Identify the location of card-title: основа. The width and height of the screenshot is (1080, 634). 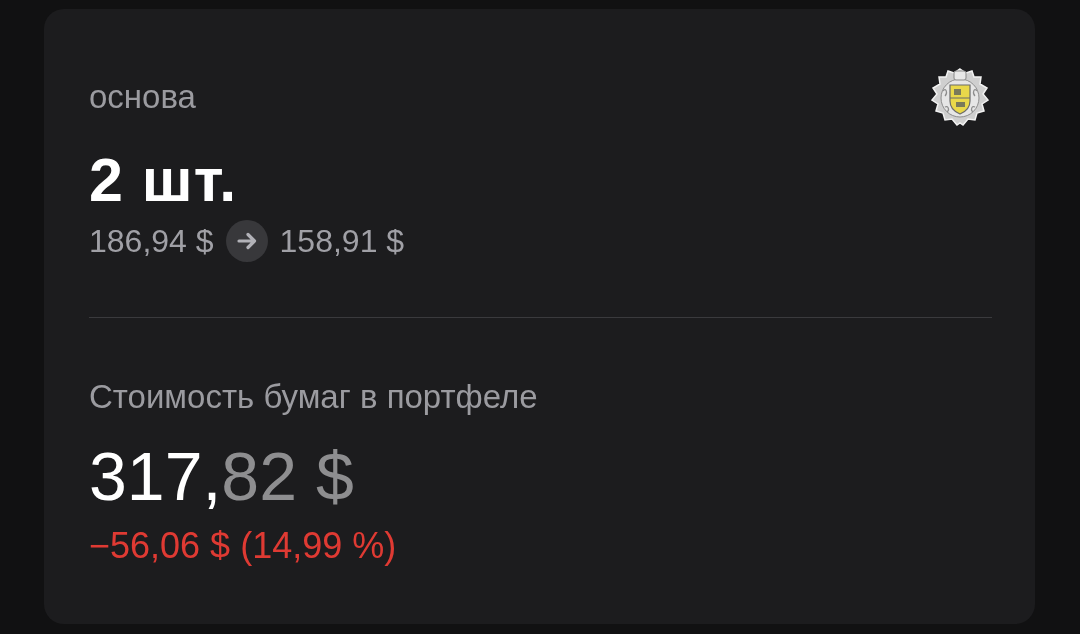
(142, 97).